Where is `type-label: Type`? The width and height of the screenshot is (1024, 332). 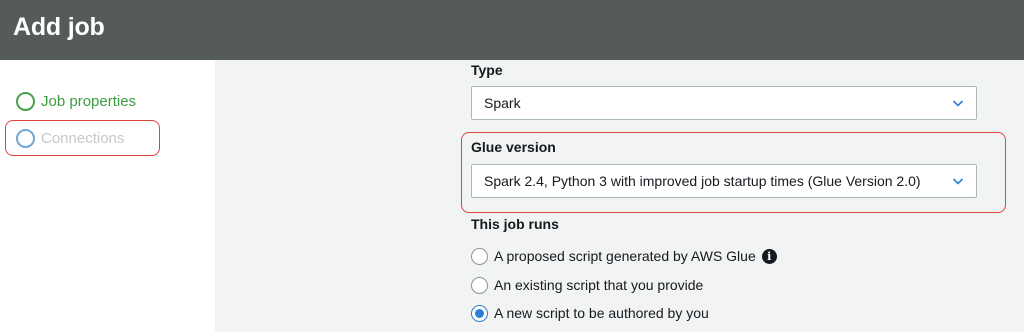 type-label: Type is located at coordinates (487, 70).